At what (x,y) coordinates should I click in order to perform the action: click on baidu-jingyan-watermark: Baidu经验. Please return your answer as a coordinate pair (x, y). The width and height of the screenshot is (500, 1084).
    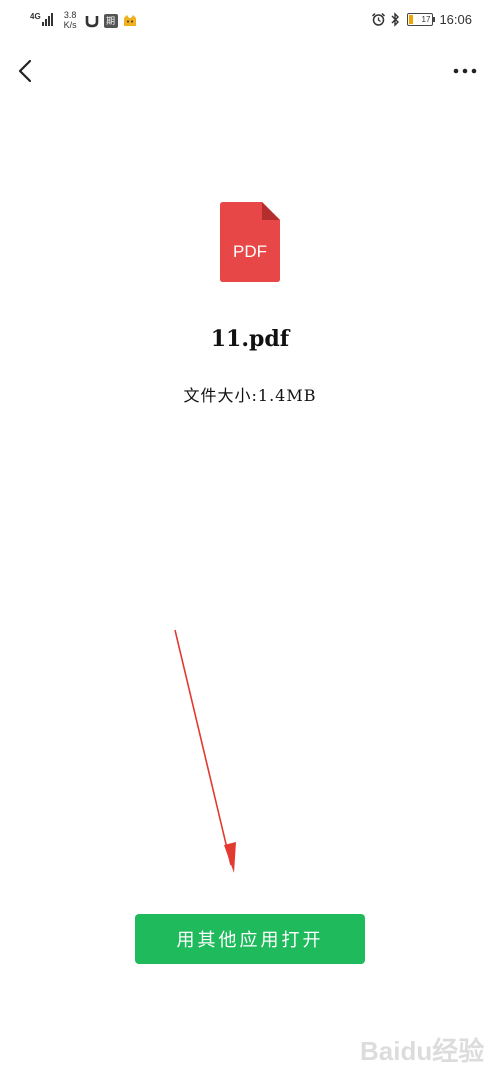
    Looking at the image, I should click on (422, 1051).